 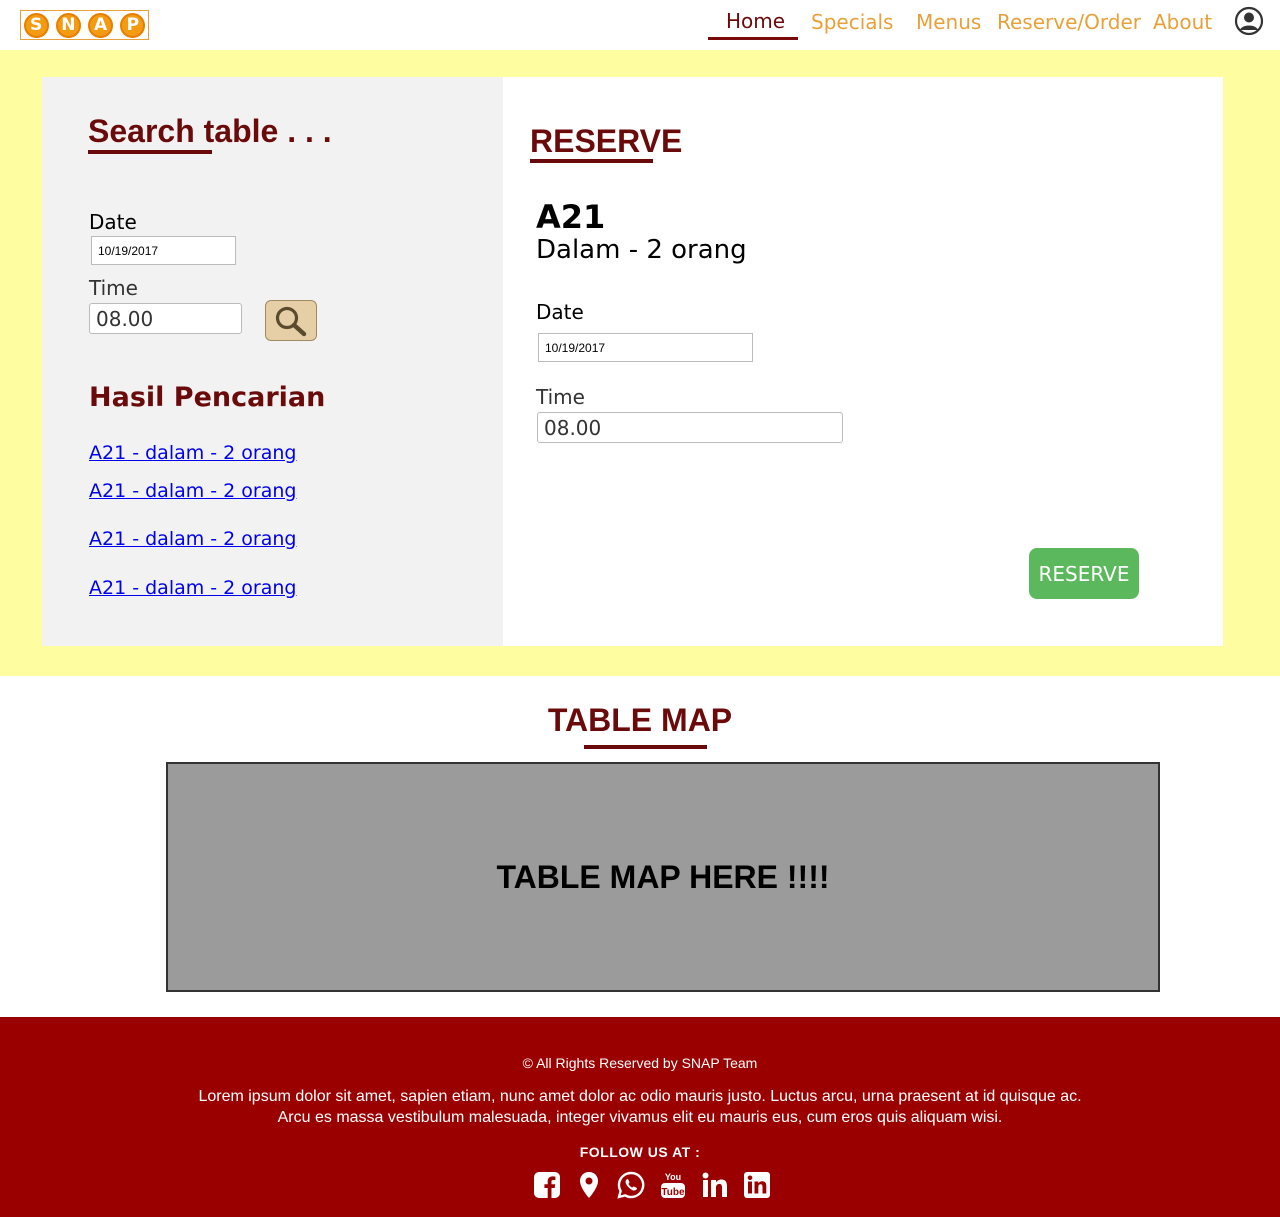 I want to click on table-description: Dalam - 2 orang, so click(x=641, y=250).